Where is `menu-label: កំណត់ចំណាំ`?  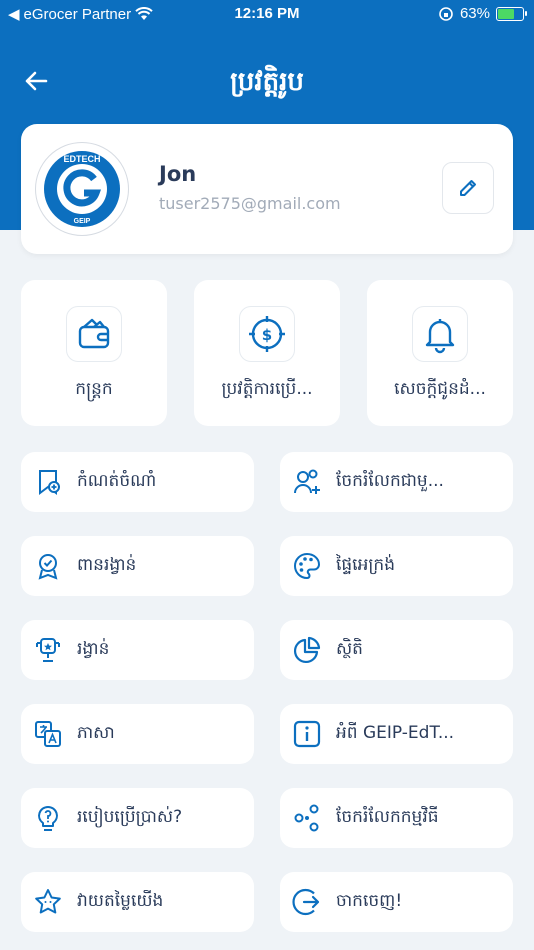
menu-label: កំណត់ចំណាំ is located at coordinates (117, 480).